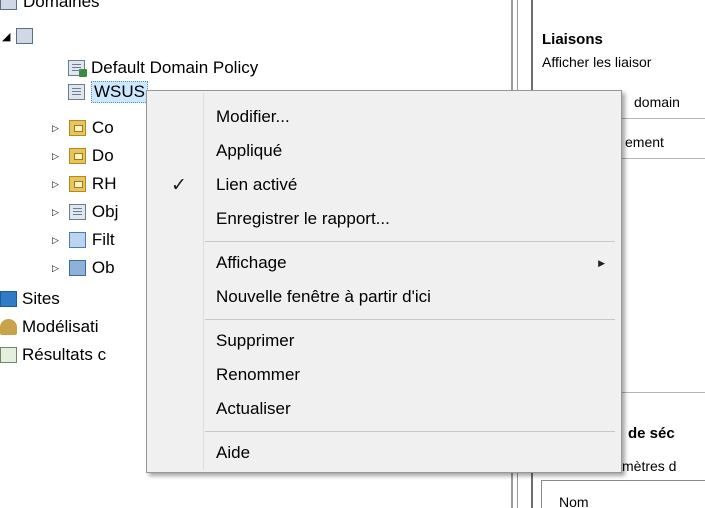 The image size is (705, 508). I want to click on parametres-label: mètres d, so click(649, 466).